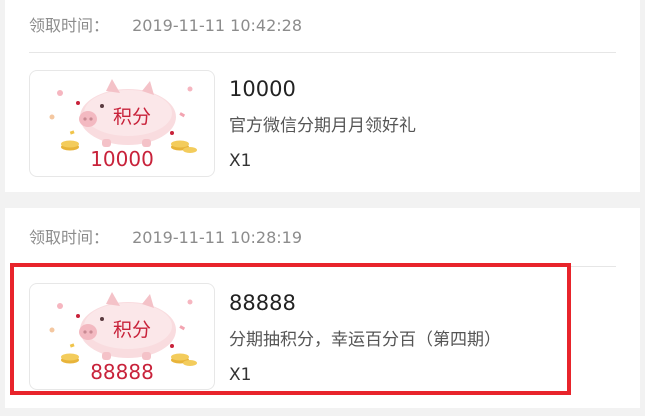 The height and width of the screenshot is (416, 645). Describe the element at coordinates (122, 372) in the screenshot. I see `thumbnail-points-amount: 88888` at that location.